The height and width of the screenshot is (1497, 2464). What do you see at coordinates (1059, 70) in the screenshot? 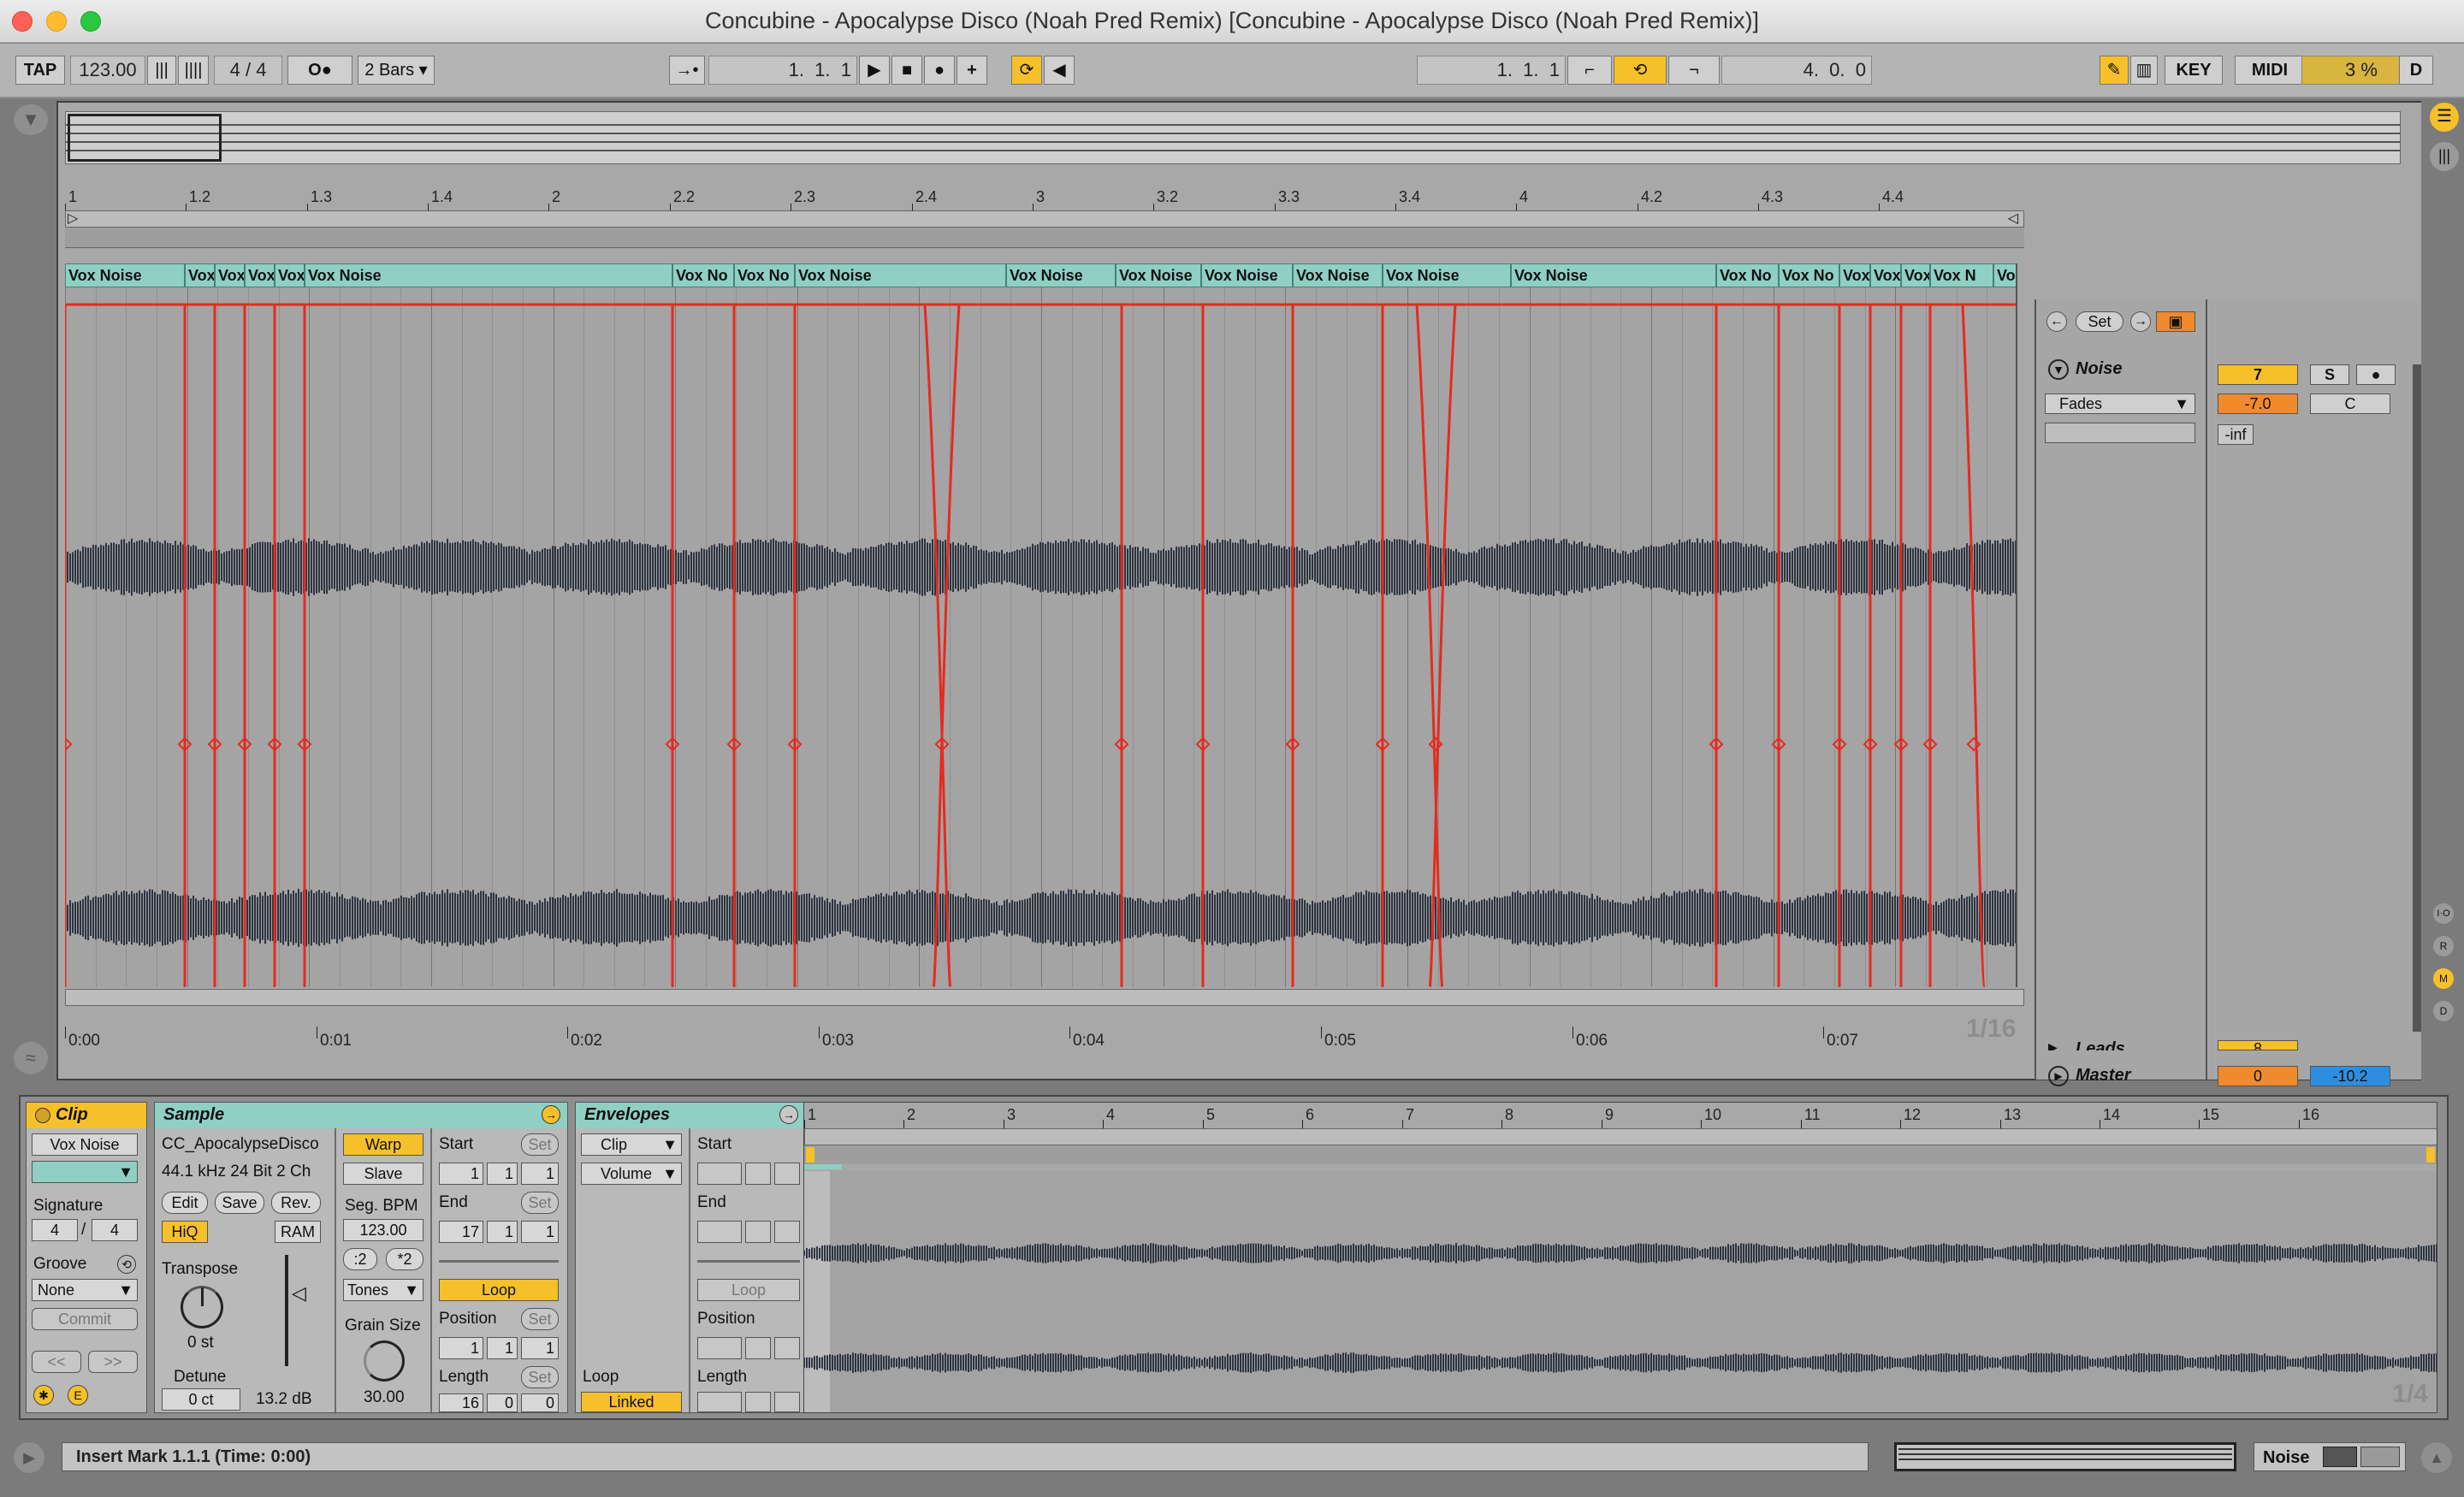
I see `back-to-arrangement-icon: ◀` at bounding box center [1059, 70].